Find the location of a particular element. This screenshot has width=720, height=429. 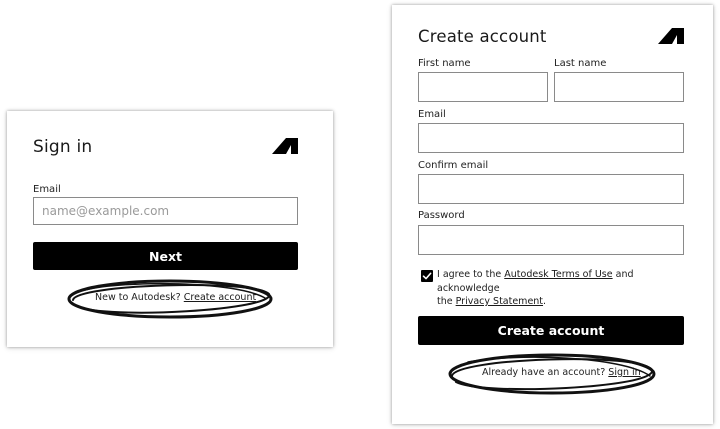

privacy-statement-link: Privacy Statement is located at coordinates (499, 301).